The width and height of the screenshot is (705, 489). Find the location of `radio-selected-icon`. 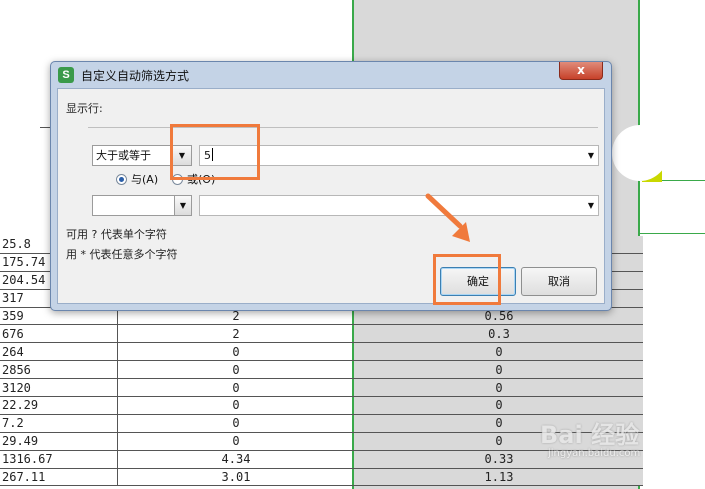

radio-selected-icon is located at coordinates (121, 179).